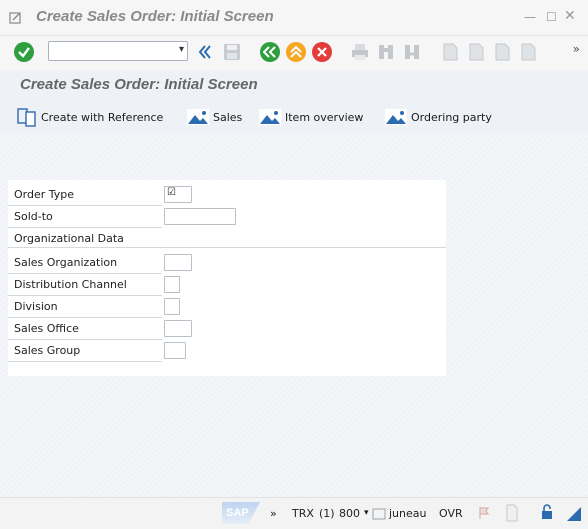 This screenshot has width=588, height=529. What do you see at coordinates (232, 52) in the screenshot?
I see `save-button` at bounding box center [232, 52].